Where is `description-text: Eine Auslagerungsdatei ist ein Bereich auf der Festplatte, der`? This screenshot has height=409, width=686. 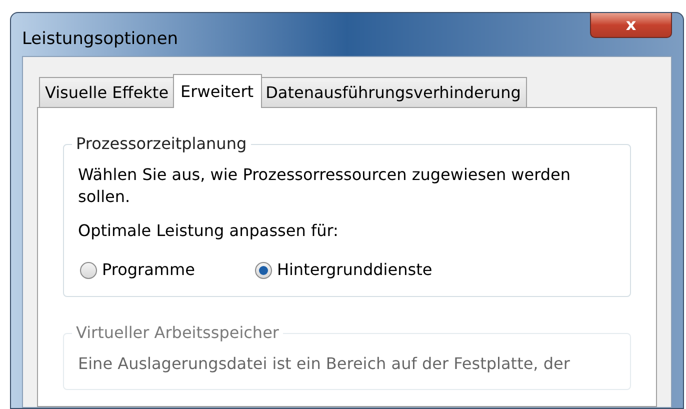 description-text: Eine Auslagerungsdatei ist ein Bereich auf der Festplatte, der is located at coordinates (324, 364).